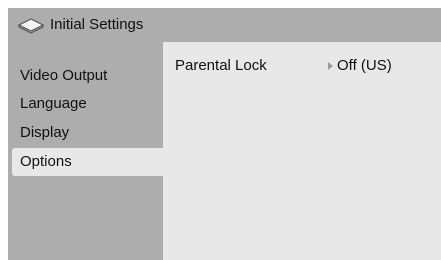  Describe the element at coordinates (224, 25) in the screenshot. I see `title-bar: Initial Settings` at that location.